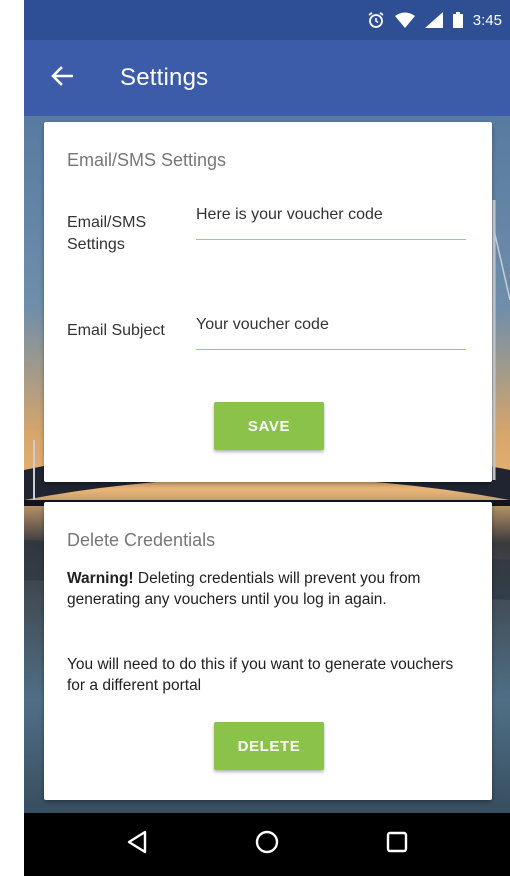 Image resolution: width=510 pixels, height=876 pixels. Describe the element at coordinates (269, 746) in the screenshot. I see `delete-button: DELETE` at that location.